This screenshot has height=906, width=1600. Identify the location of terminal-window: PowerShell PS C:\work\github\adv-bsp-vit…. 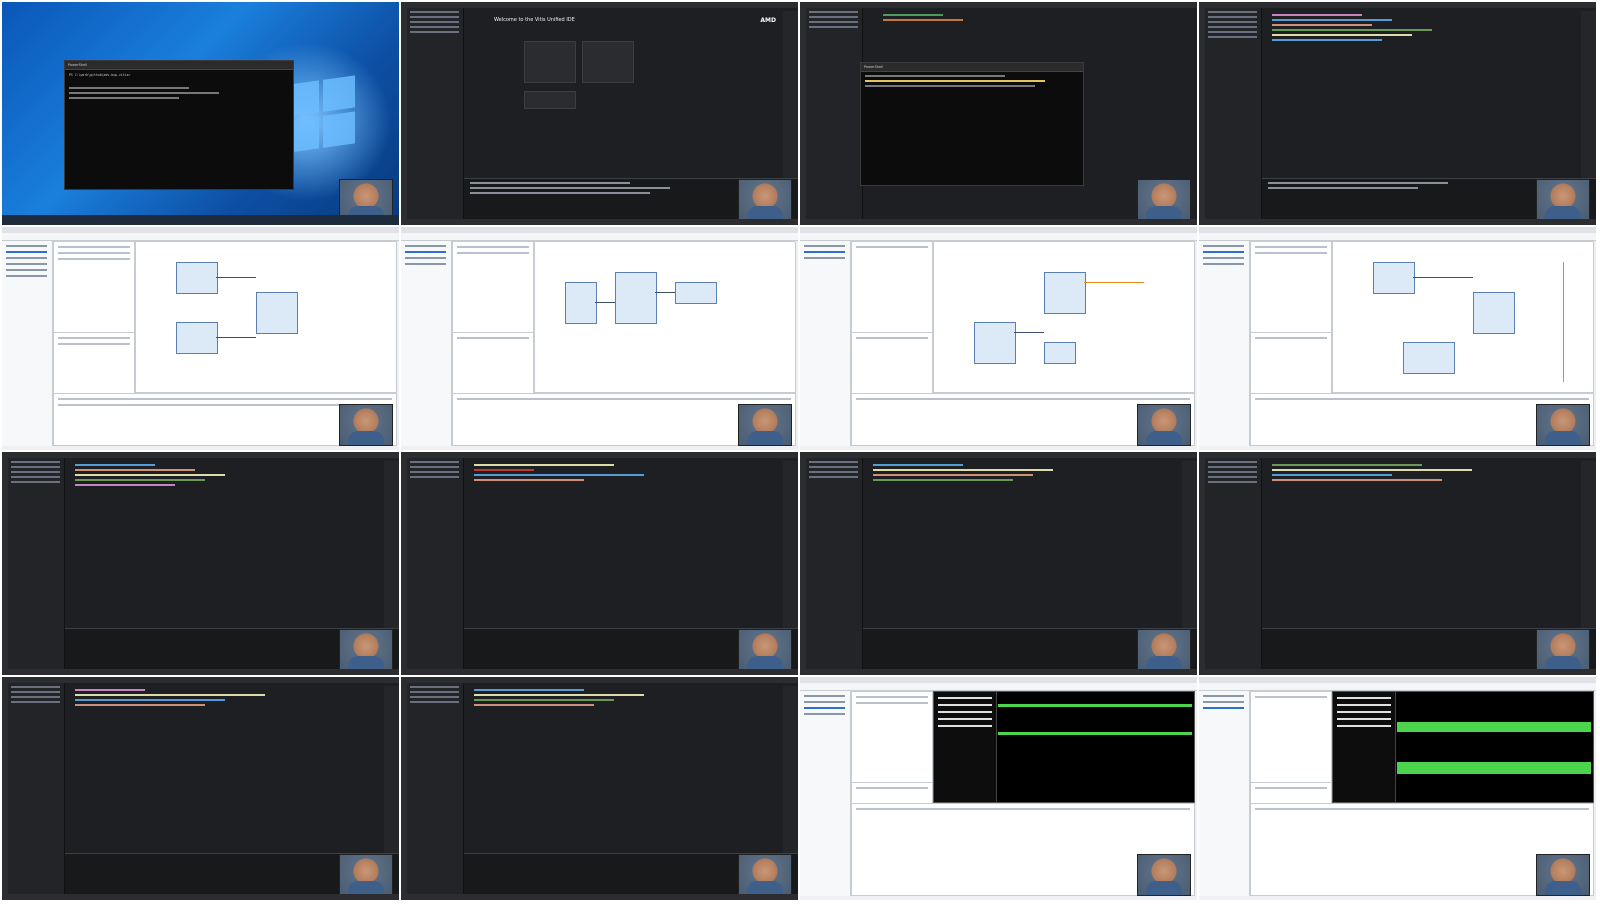
(179, 125).